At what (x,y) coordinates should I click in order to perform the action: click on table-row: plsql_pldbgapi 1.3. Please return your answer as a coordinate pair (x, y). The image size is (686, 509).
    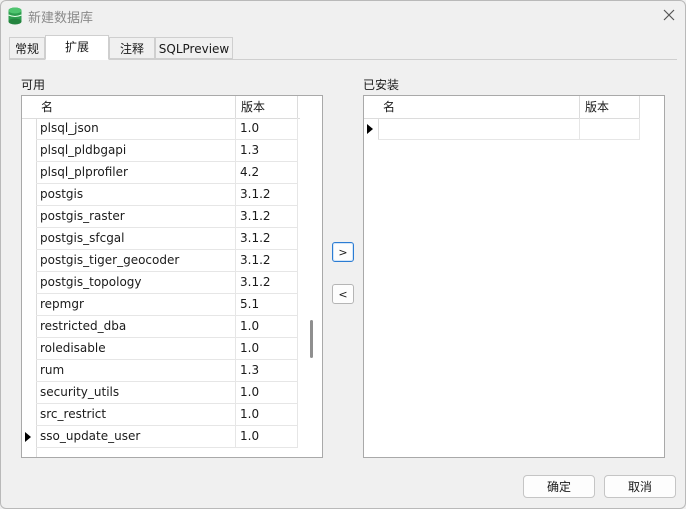
    Looking at the image, I should click on (160, 151).